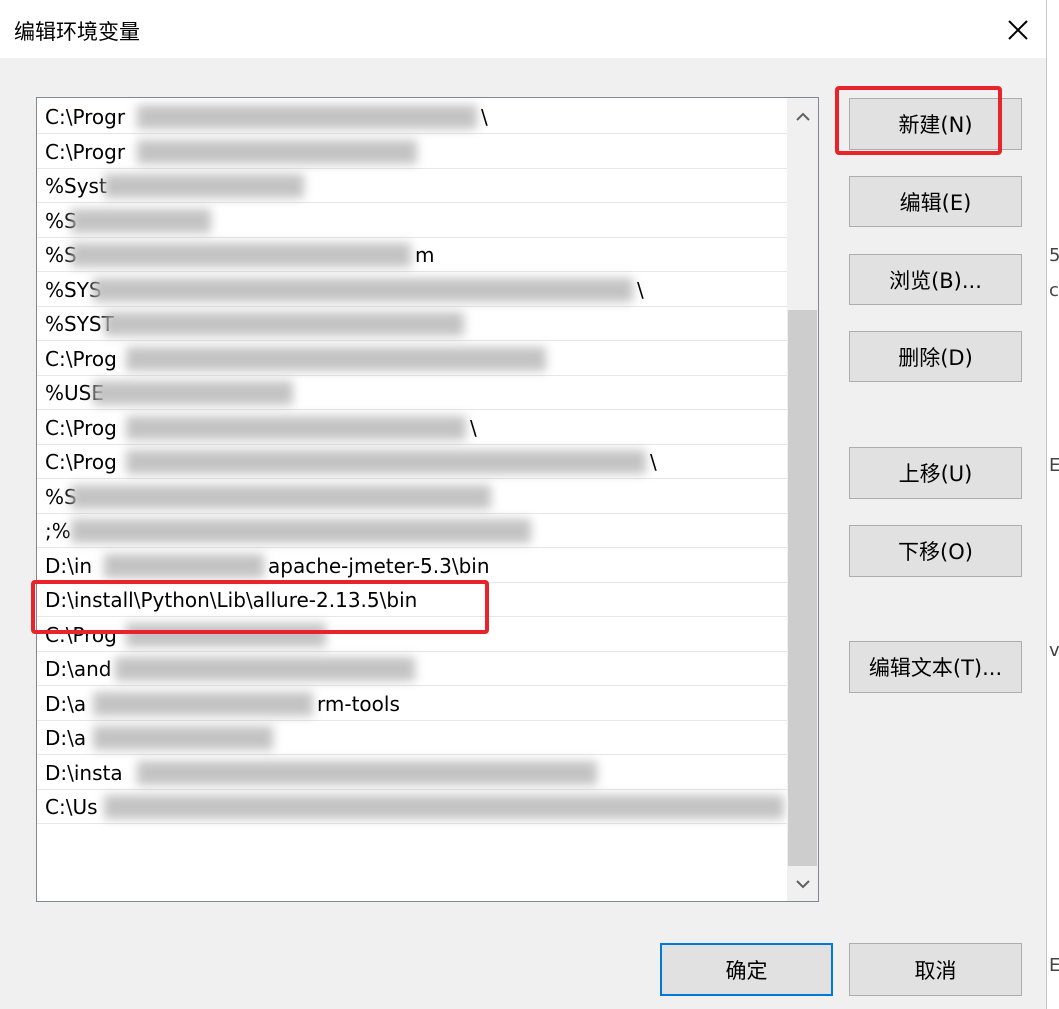 The height and width of the screenshot is (1009, 1059). I want to click on vertical-scrollbar, so click(802, 499).